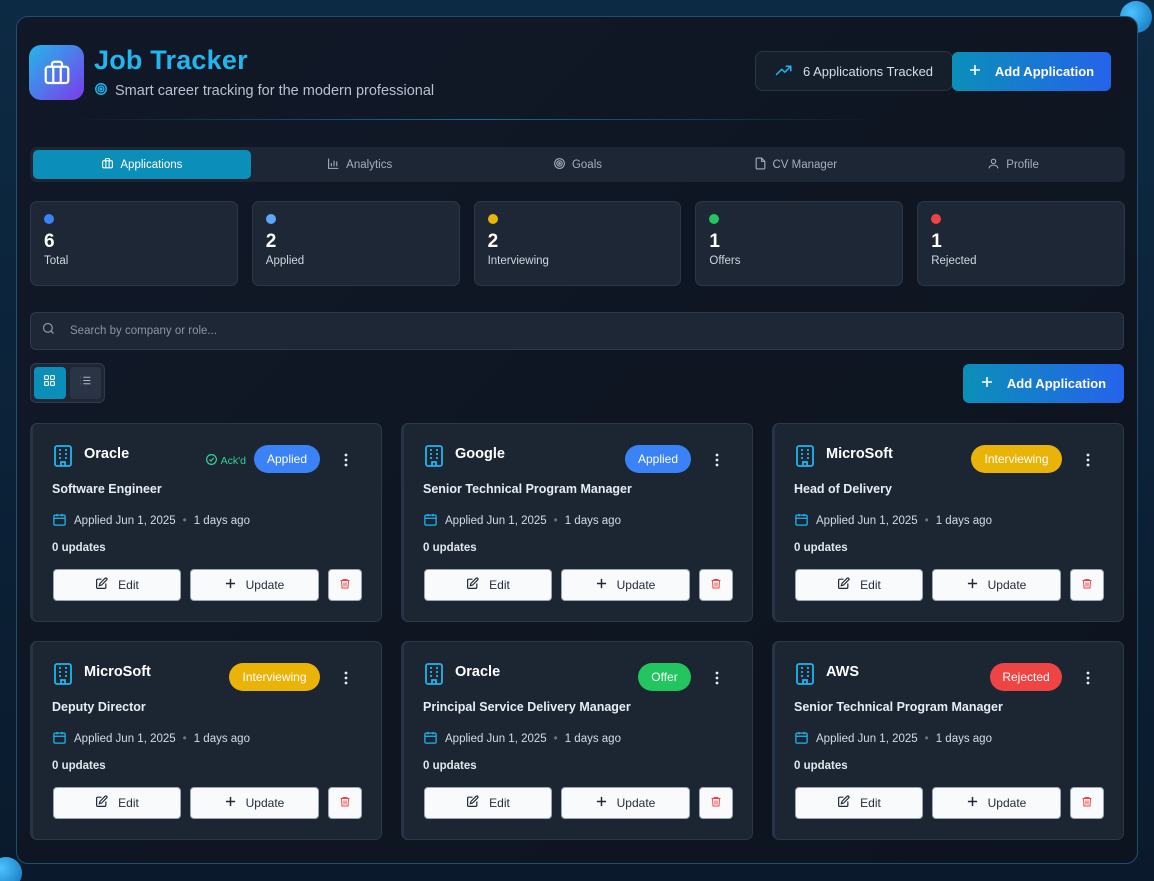 Image resolution: width=1154 pixels, height=881 pixels. Describe the element at coordinates (99, 707) in the screenshot. I see `job-role: Deputy Director` at that location.